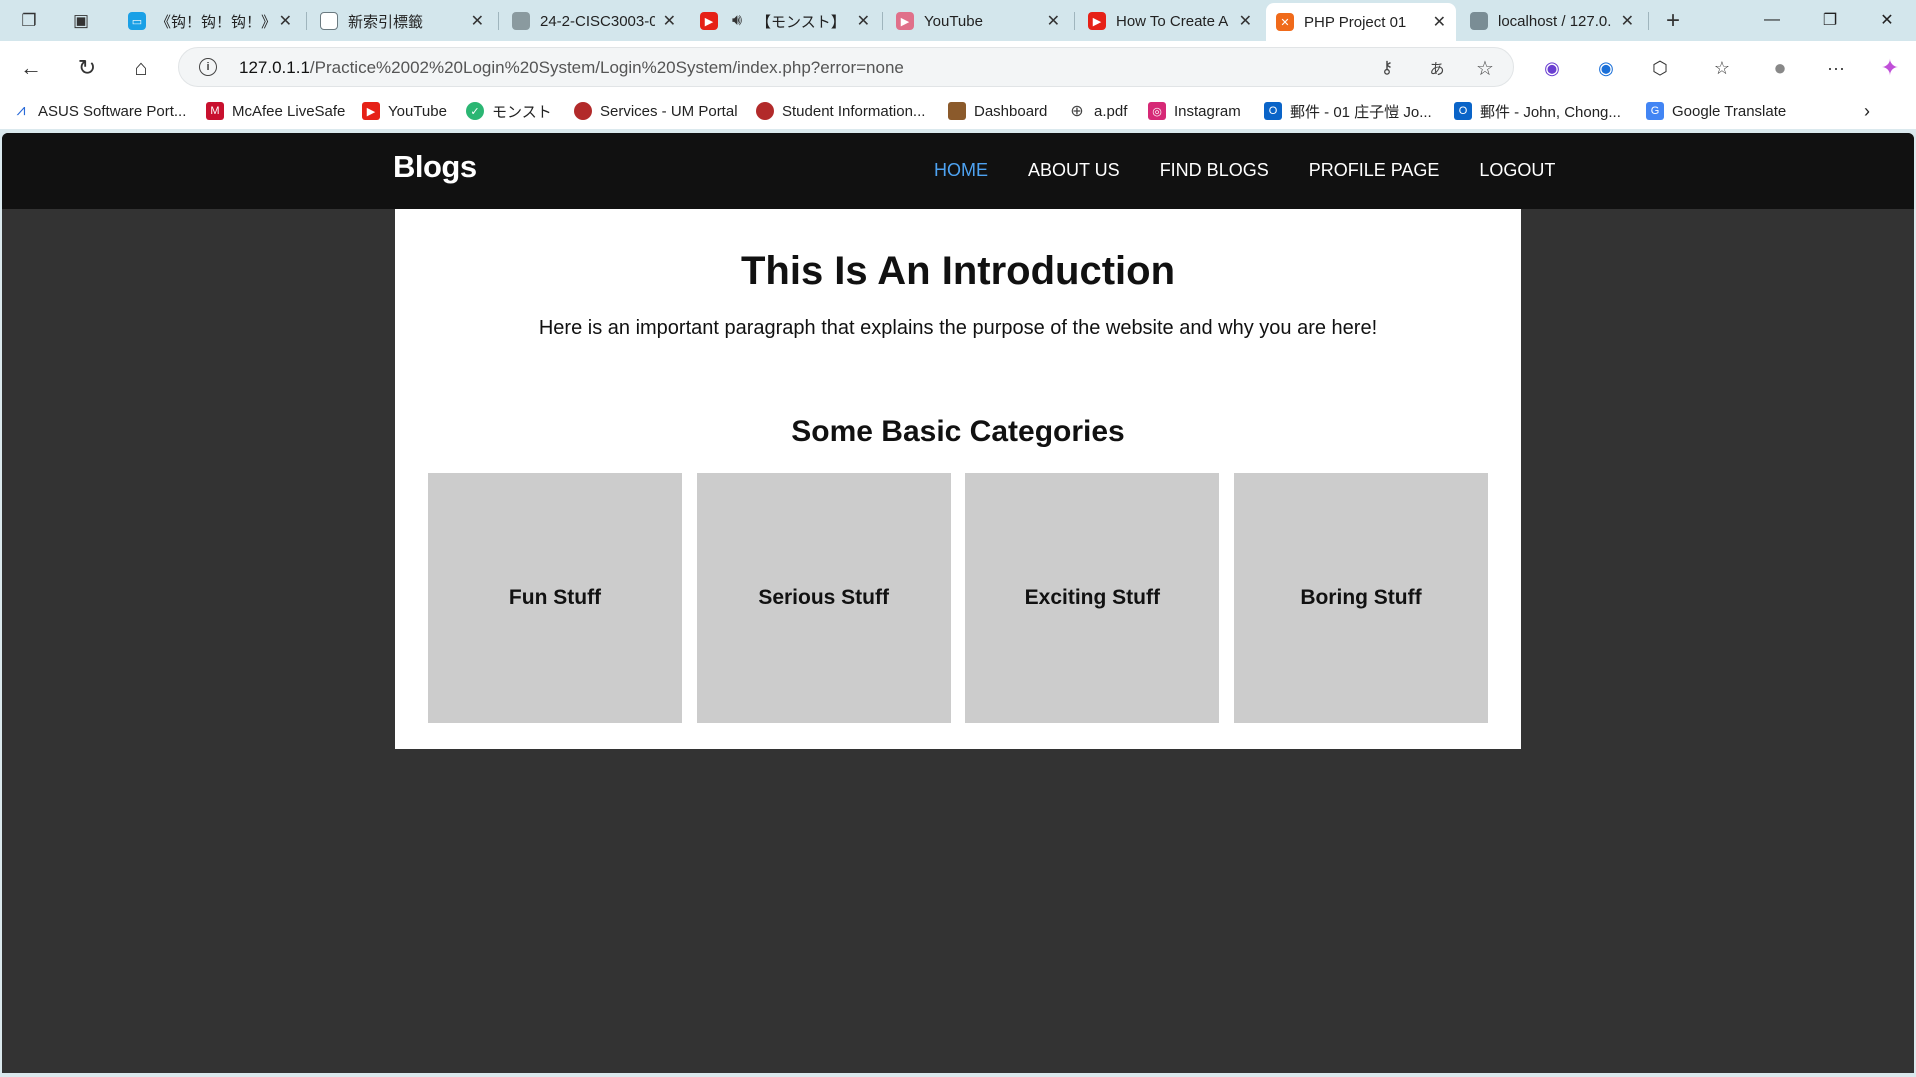 This screenshot has width=1916, height=1077. I want to click on close-window-icon: ✕, so click(1887, 20).